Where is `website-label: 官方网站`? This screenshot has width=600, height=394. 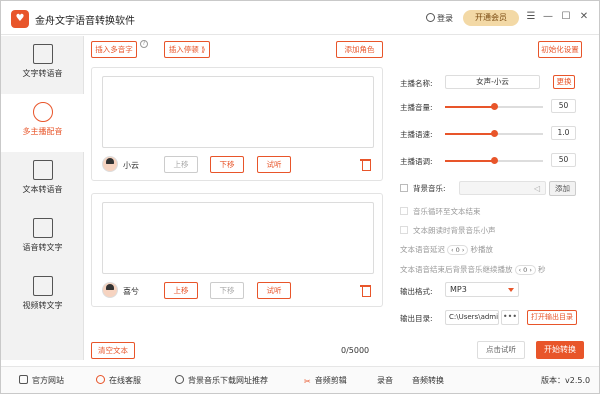
website-label: 官方网站 is located at coordinates (48, 380).